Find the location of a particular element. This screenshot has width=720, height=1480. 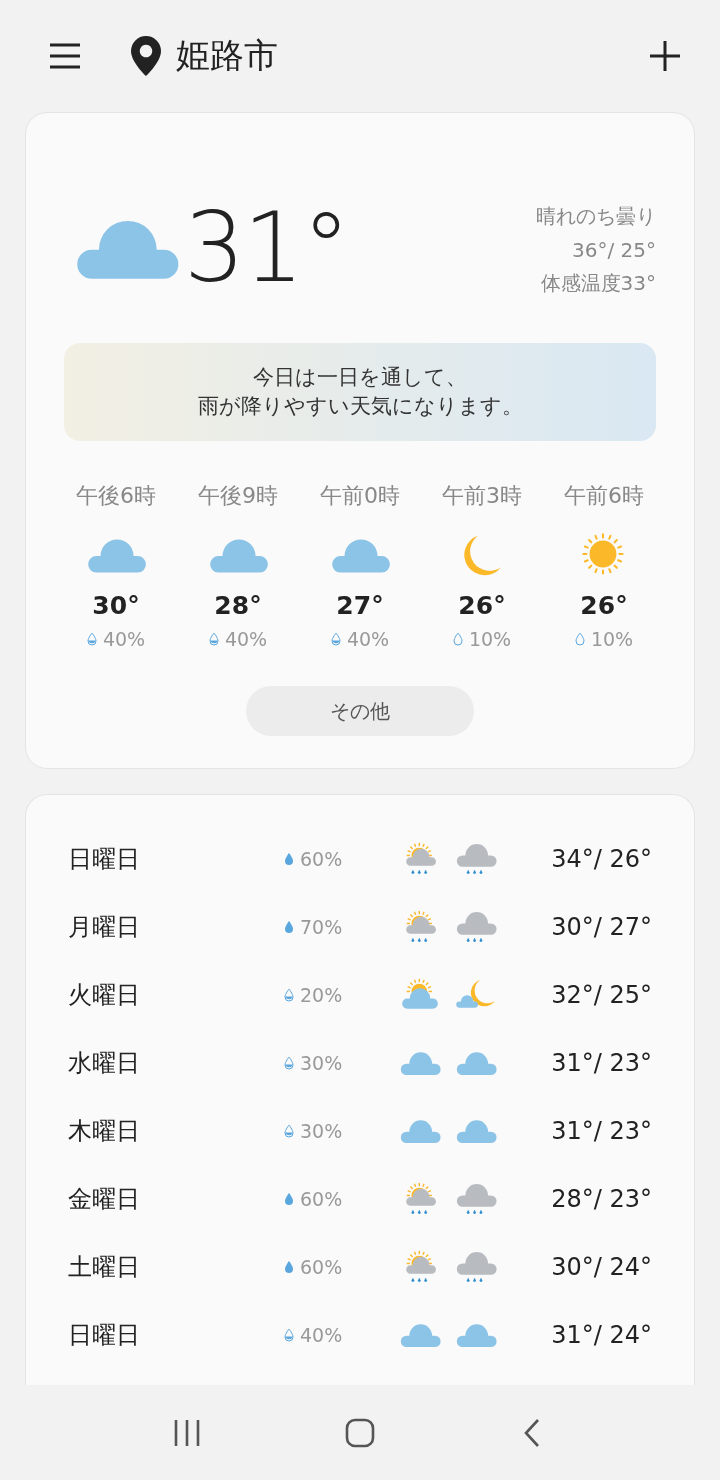

hour-temperature: 30° is located at coordinates (116, 605).